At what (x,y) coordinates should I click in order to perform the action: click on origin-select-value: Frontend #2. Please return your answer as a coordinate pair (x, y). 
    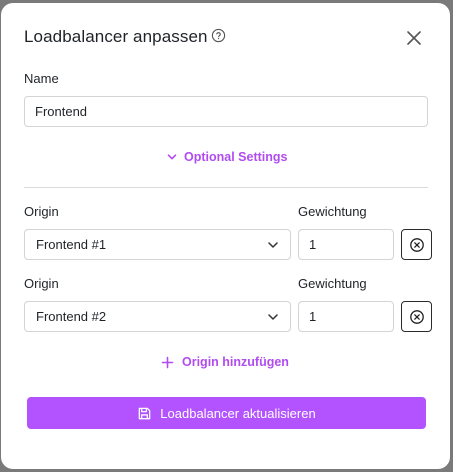
    Looking at the image, I should click on (71, 316).